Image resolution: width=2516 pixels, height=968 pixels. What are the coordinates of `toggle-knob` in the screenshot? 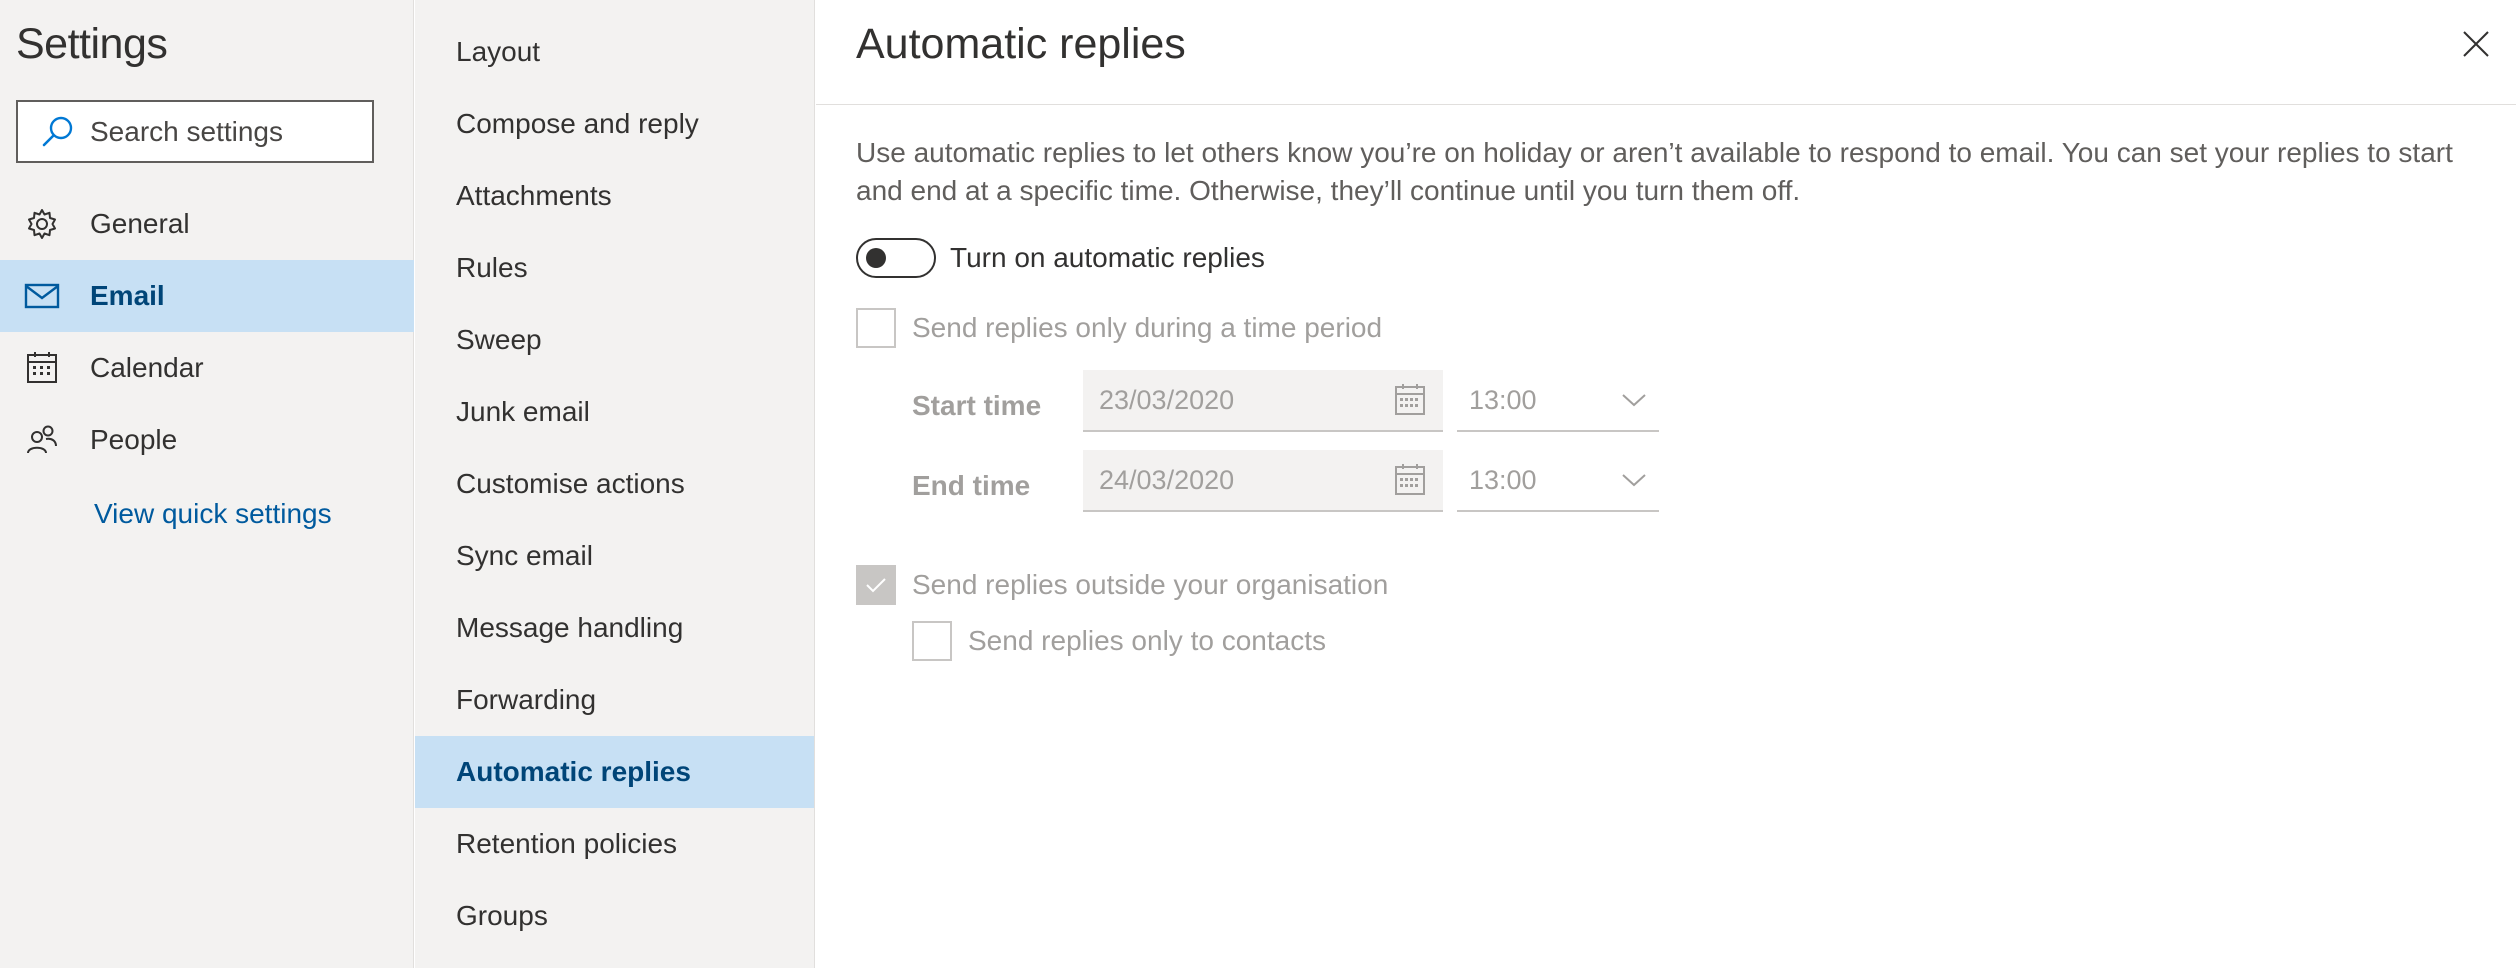 It's located at (876, 258).